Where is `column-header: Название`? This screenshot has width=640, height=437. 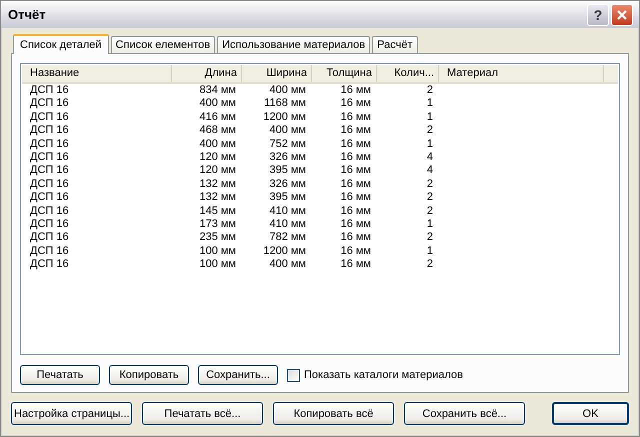 column-header: Название is located at coordinates (97, 73).